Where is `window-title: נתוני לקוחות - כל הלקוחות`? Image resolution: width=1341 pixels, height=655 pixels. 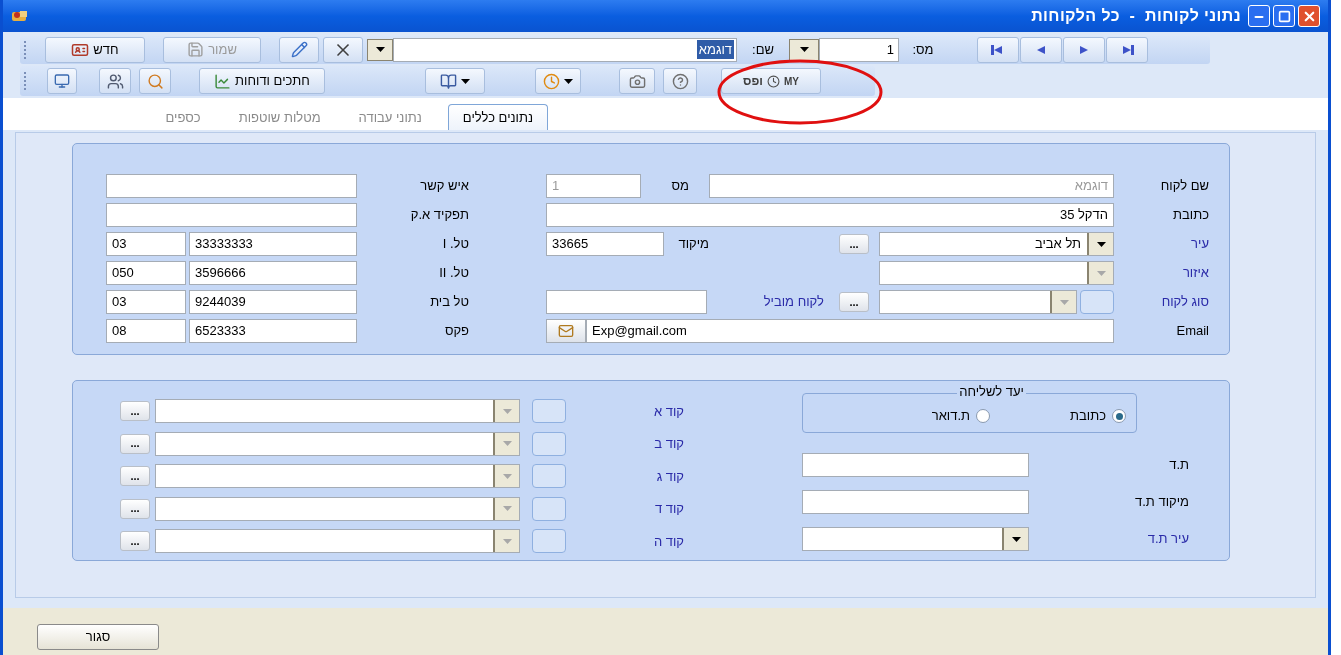
window-title: נתוני לקוחות - כל הלקוחות is located at coordinates (1136, 16).